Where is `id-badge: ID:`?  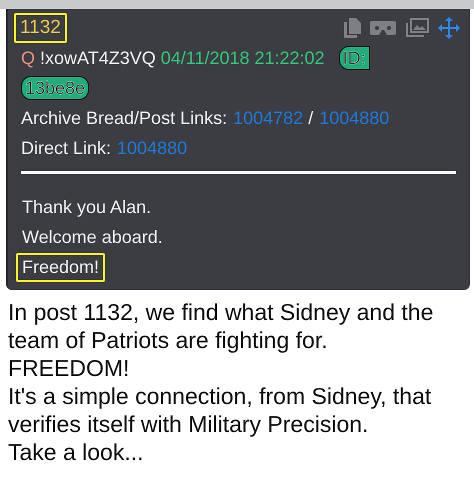 id-badge: ID: is located at coordinates (354, 58).